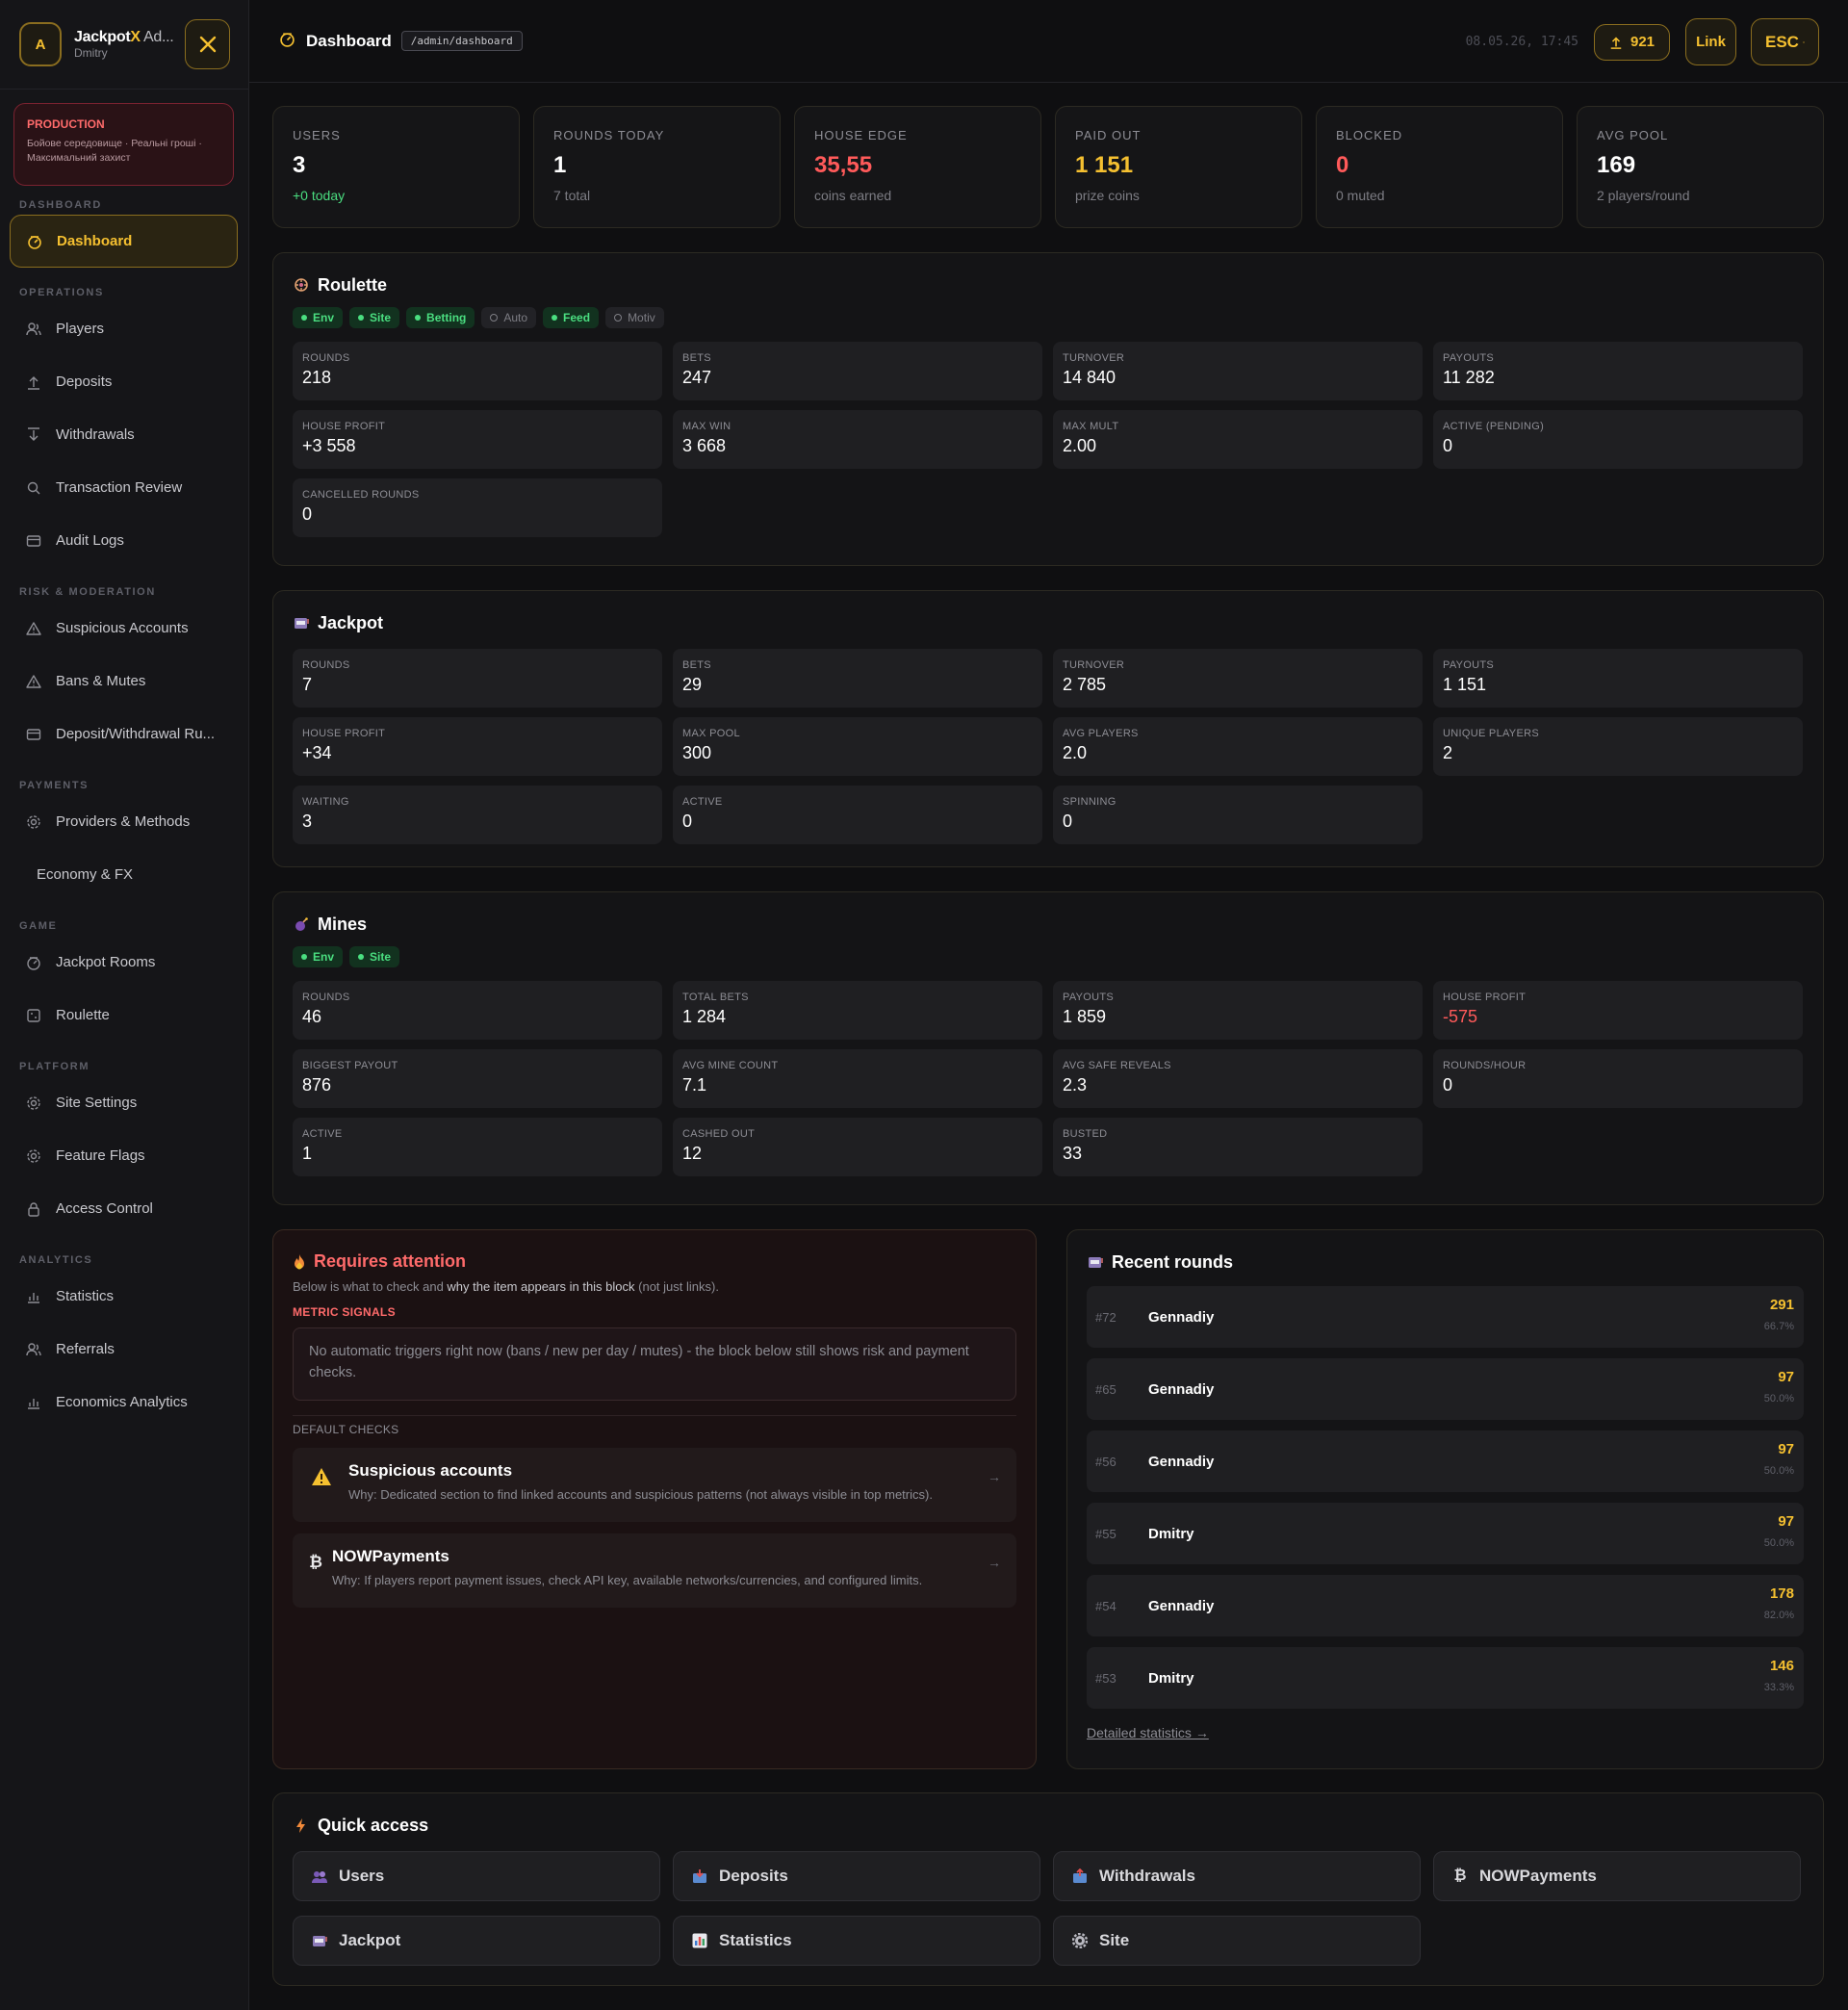 Image resolution: width=1848 pixels, height=2010 pixels. I want to click on sidebar-item-label: Bans & Mutes, so click(101, 681).